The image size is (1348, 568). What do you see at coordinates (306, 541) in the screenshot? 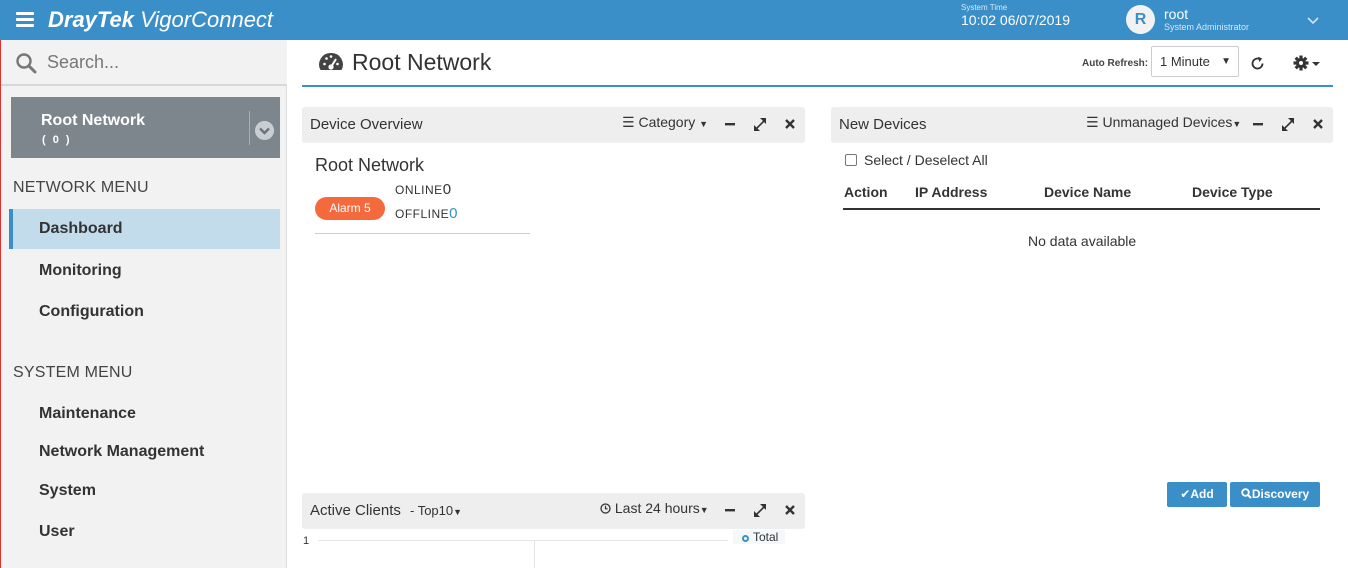
I see `chart-y-tick: 1` at bounding box center [306, 541].